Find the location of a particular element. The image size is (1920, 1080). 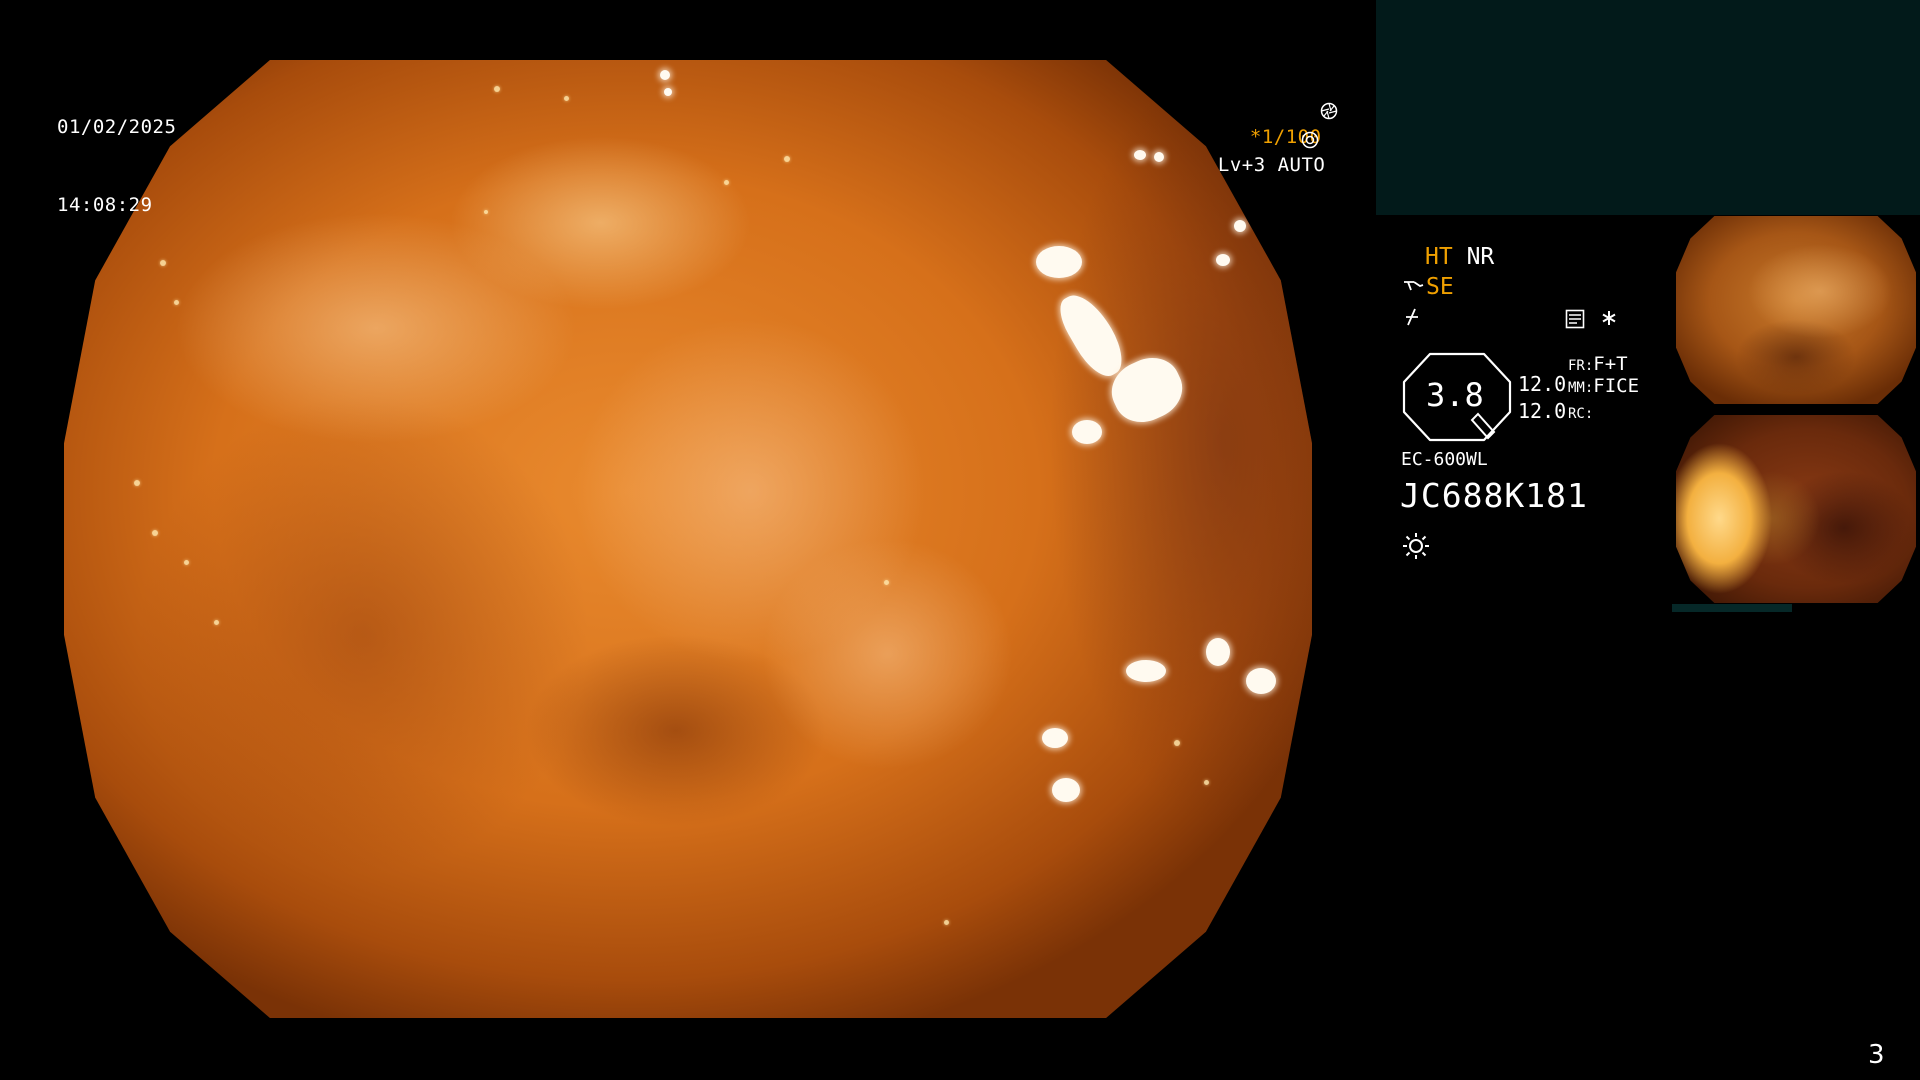

ht-label: HT is located at coordinates (1439, 257).